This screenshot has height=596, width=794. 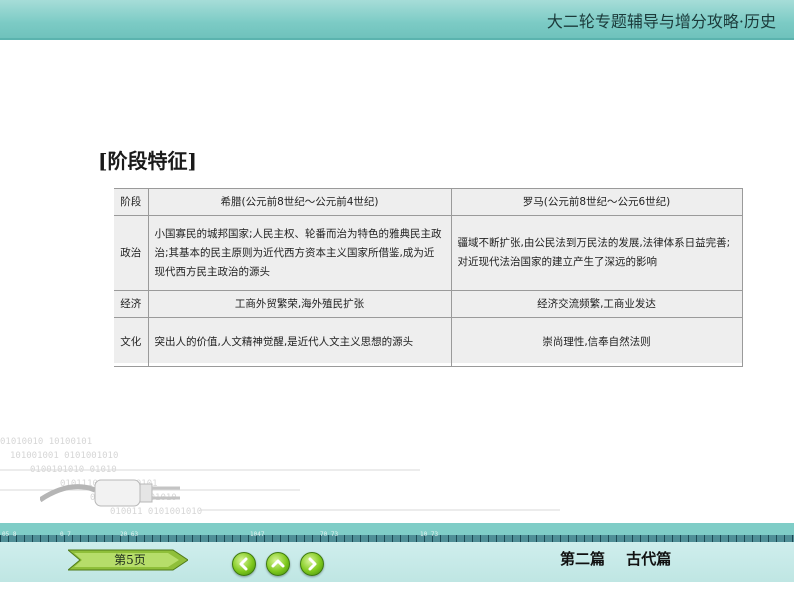 What do you see at coordinates (299, 304) in the screenshot?
I see `cell-greece-economy: 工商外贸繁荣,海外殖民扩张` at bounding box center [299, 304].